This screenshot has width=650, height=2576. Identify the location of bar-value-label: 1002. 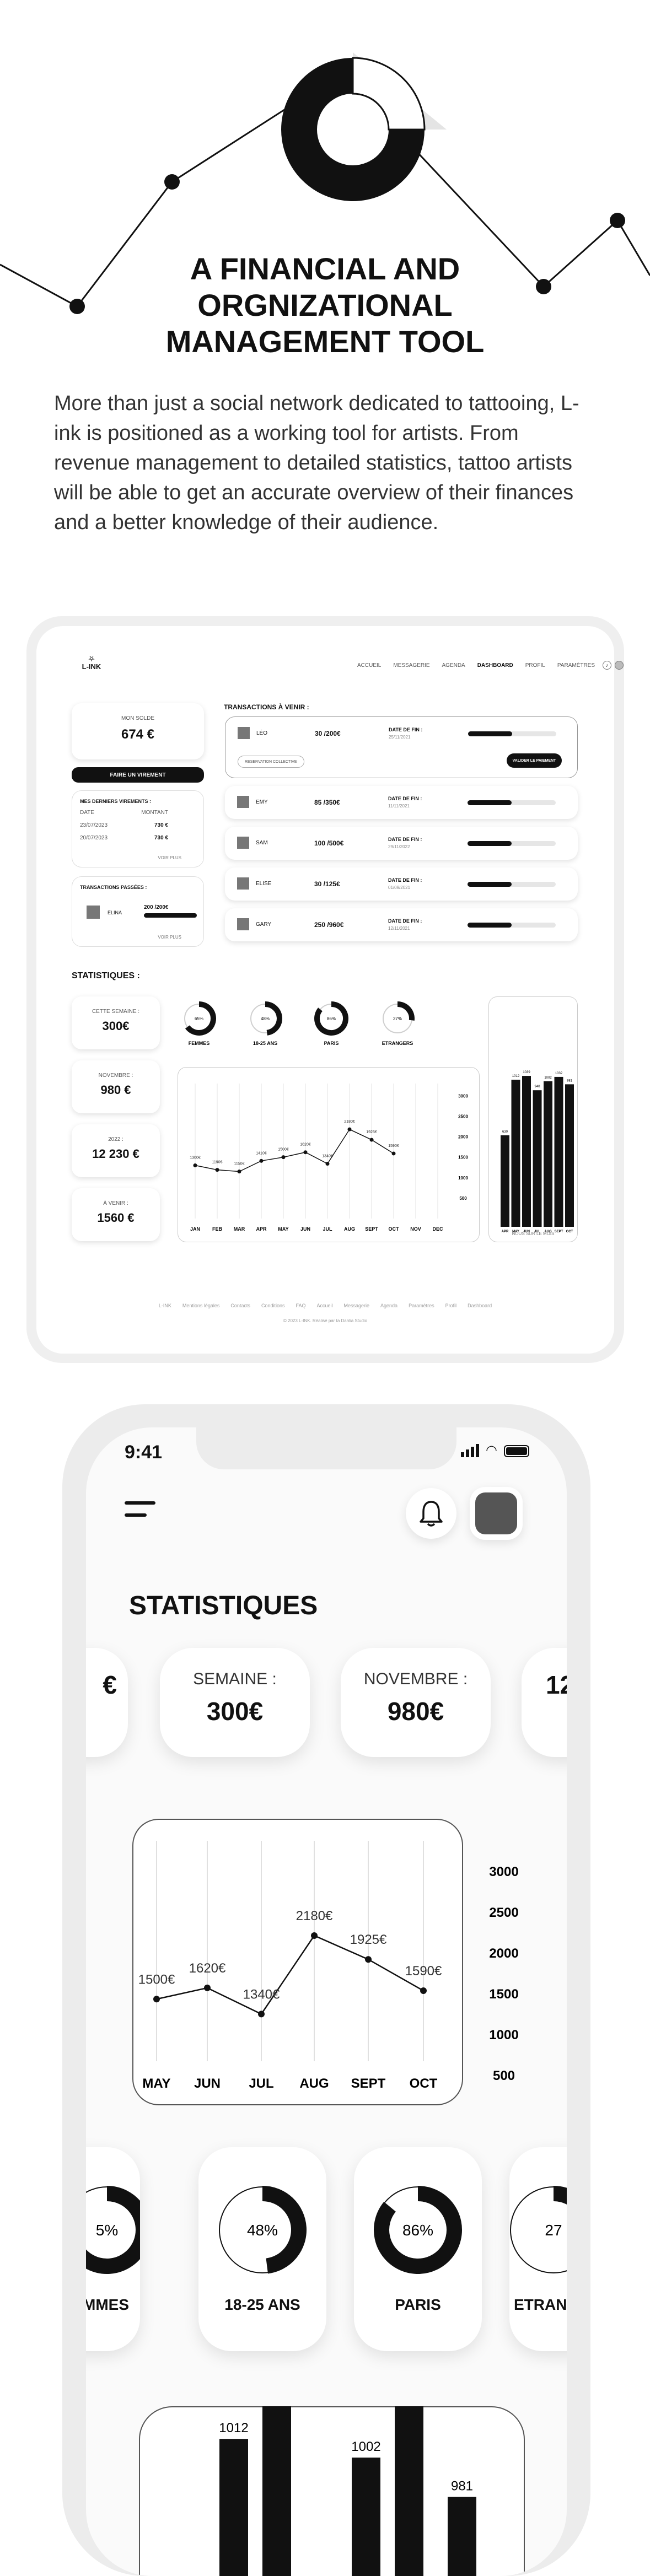
(366, 2446).